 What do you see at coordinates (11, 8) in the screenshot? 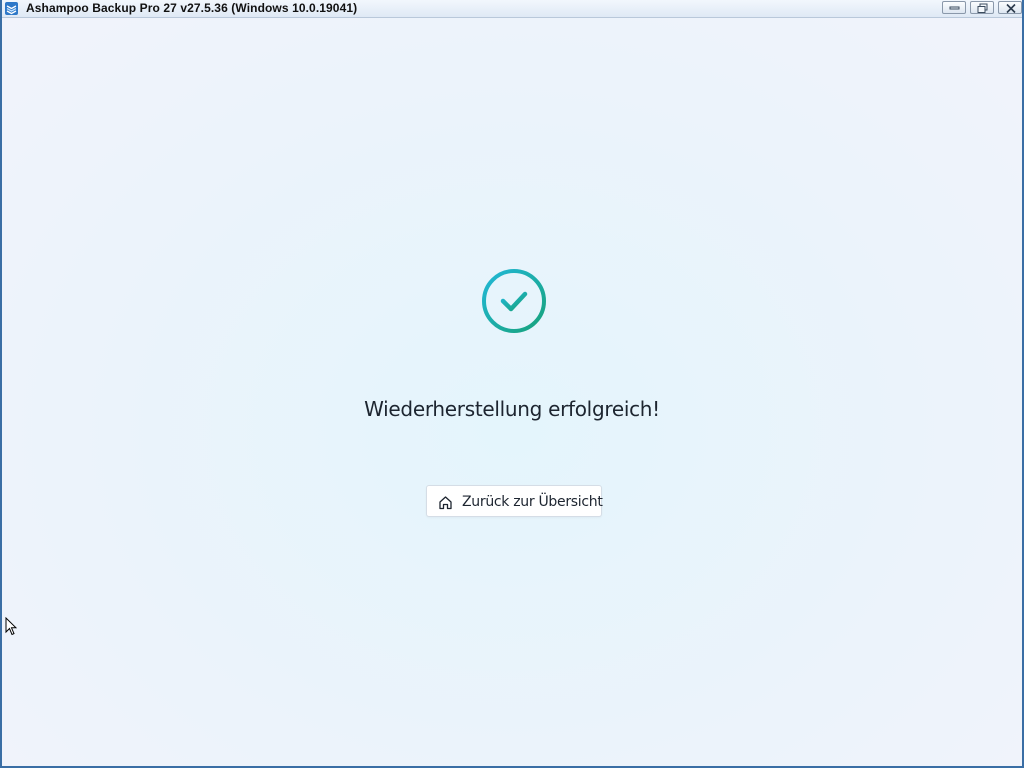
I see `app-icon` at bounding box center [11, 8].